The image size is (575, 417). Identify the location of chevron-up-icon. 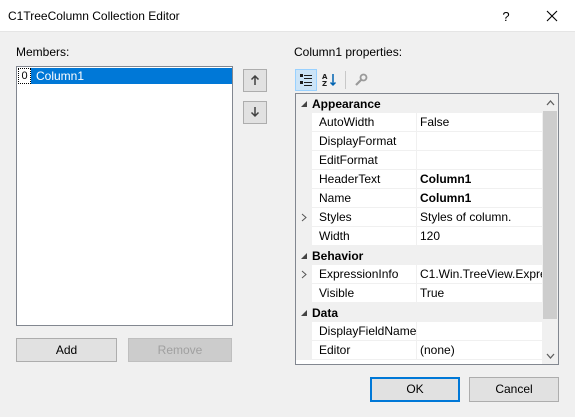
(550, 102).